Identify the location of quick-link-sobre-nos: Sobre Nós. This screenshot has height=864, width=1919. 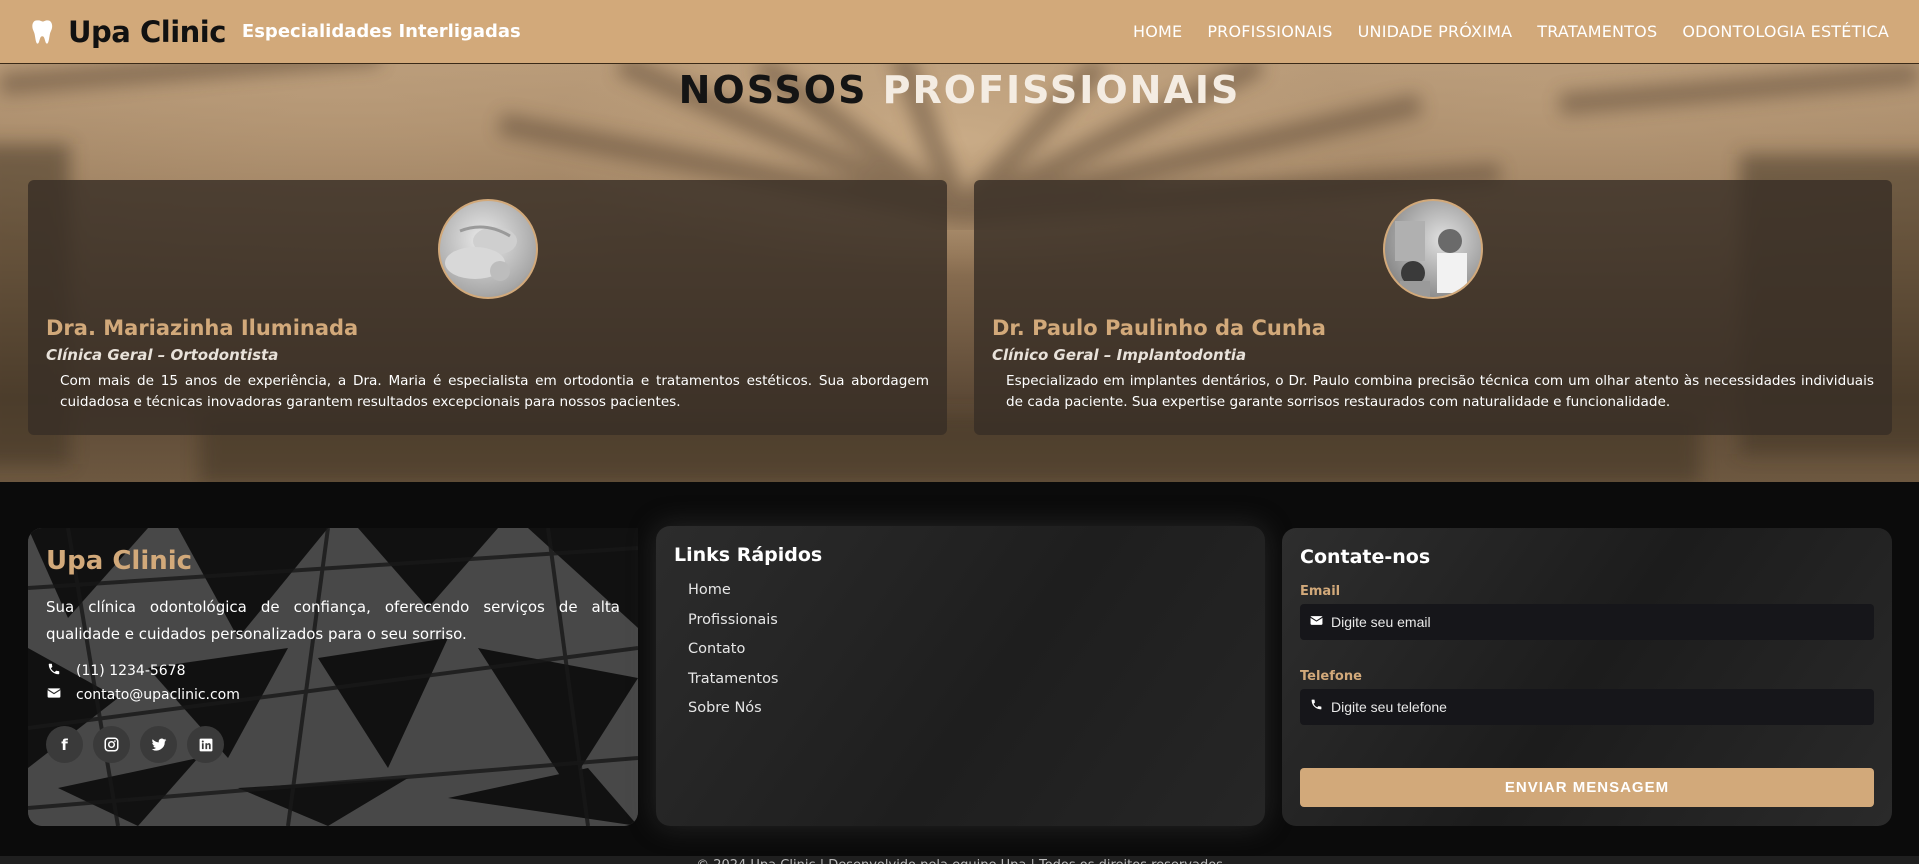
(733, 715).